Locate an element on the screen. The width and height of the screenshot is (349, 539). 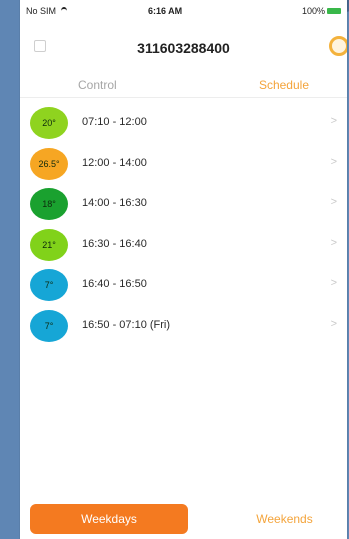
bottom-bar: Weekdays Weekends is located at coordinates (183, 519).